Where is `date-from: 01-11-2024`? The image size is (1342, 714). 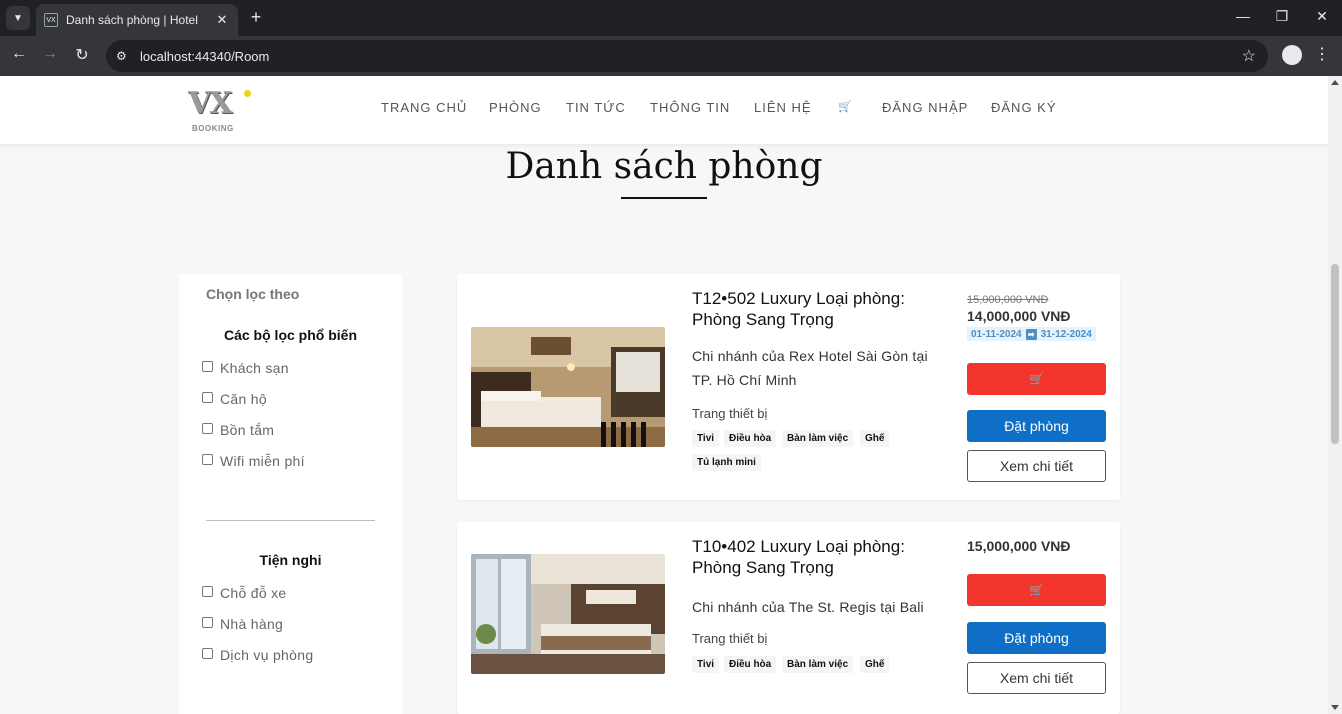 date-from: 01-11-2024 is located at coordinates (996, 334).